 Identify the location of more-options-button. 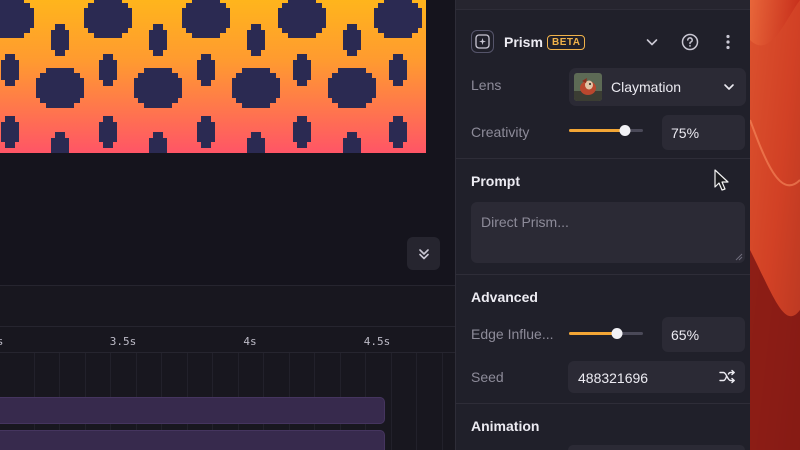
(728, 42).